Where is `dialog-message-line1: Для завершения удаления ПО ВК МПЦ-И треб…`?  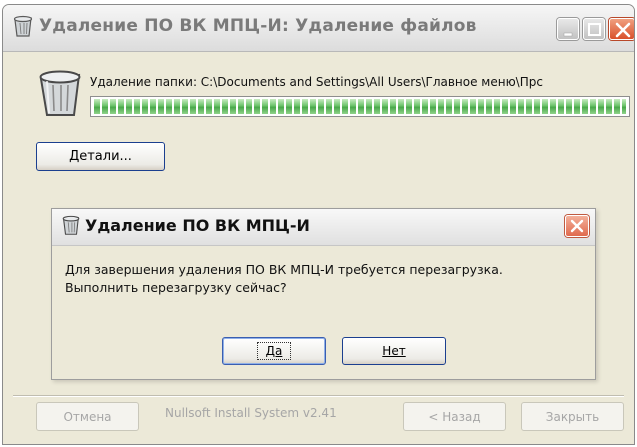
dialog-message-line1: Для завершения удаления ПО ВК МПЦ-И треб… is located at coordinates (284, 269).